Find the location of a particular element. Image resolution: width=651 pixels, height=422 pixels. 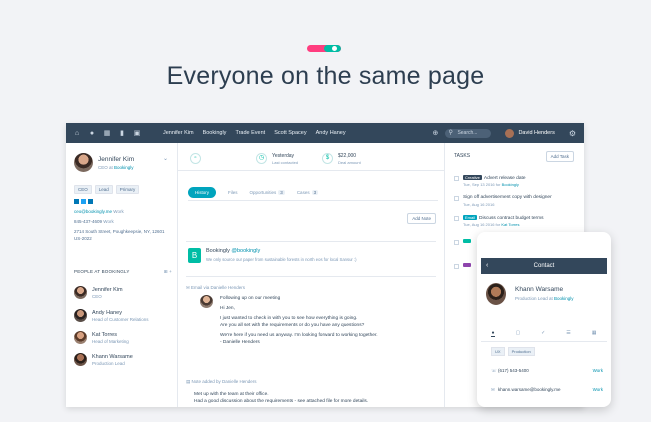

person-item: Jennifer Kim CEO is located at coordinates (124, 295).